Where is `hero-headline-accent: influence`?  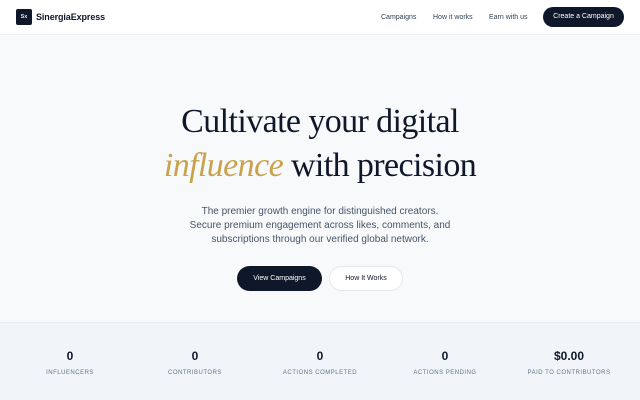
hero-headline-accent: influence is located at coordinates (223, 165).